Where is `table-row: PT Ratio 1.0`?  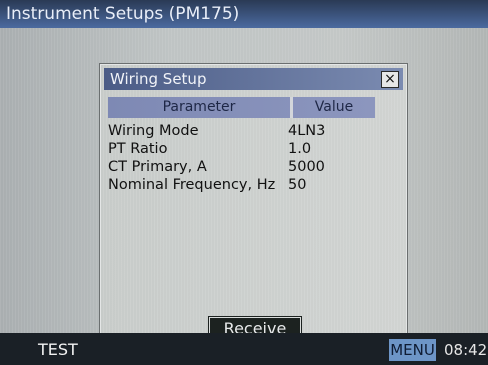 table-row: PT Ratio 1.0 is located at coordinates (238, 149).